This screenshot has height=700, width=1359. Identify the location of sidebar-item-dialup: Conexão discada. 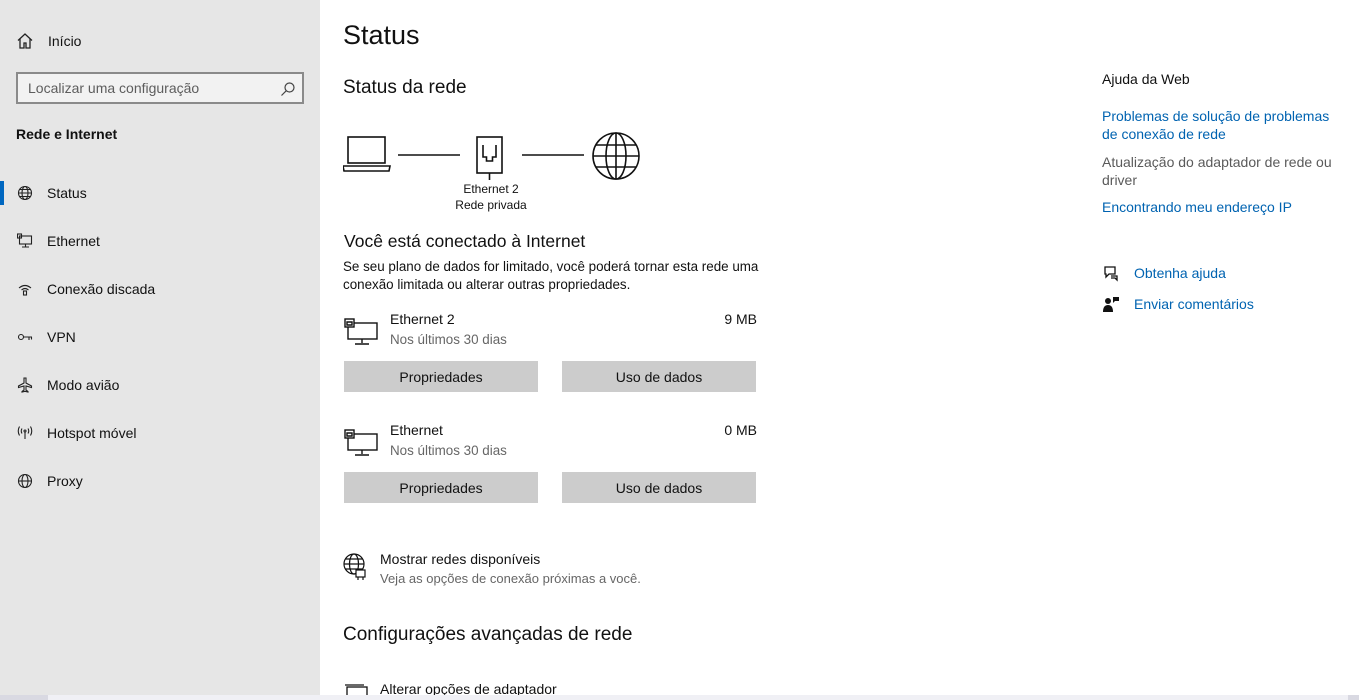
(160, 289).